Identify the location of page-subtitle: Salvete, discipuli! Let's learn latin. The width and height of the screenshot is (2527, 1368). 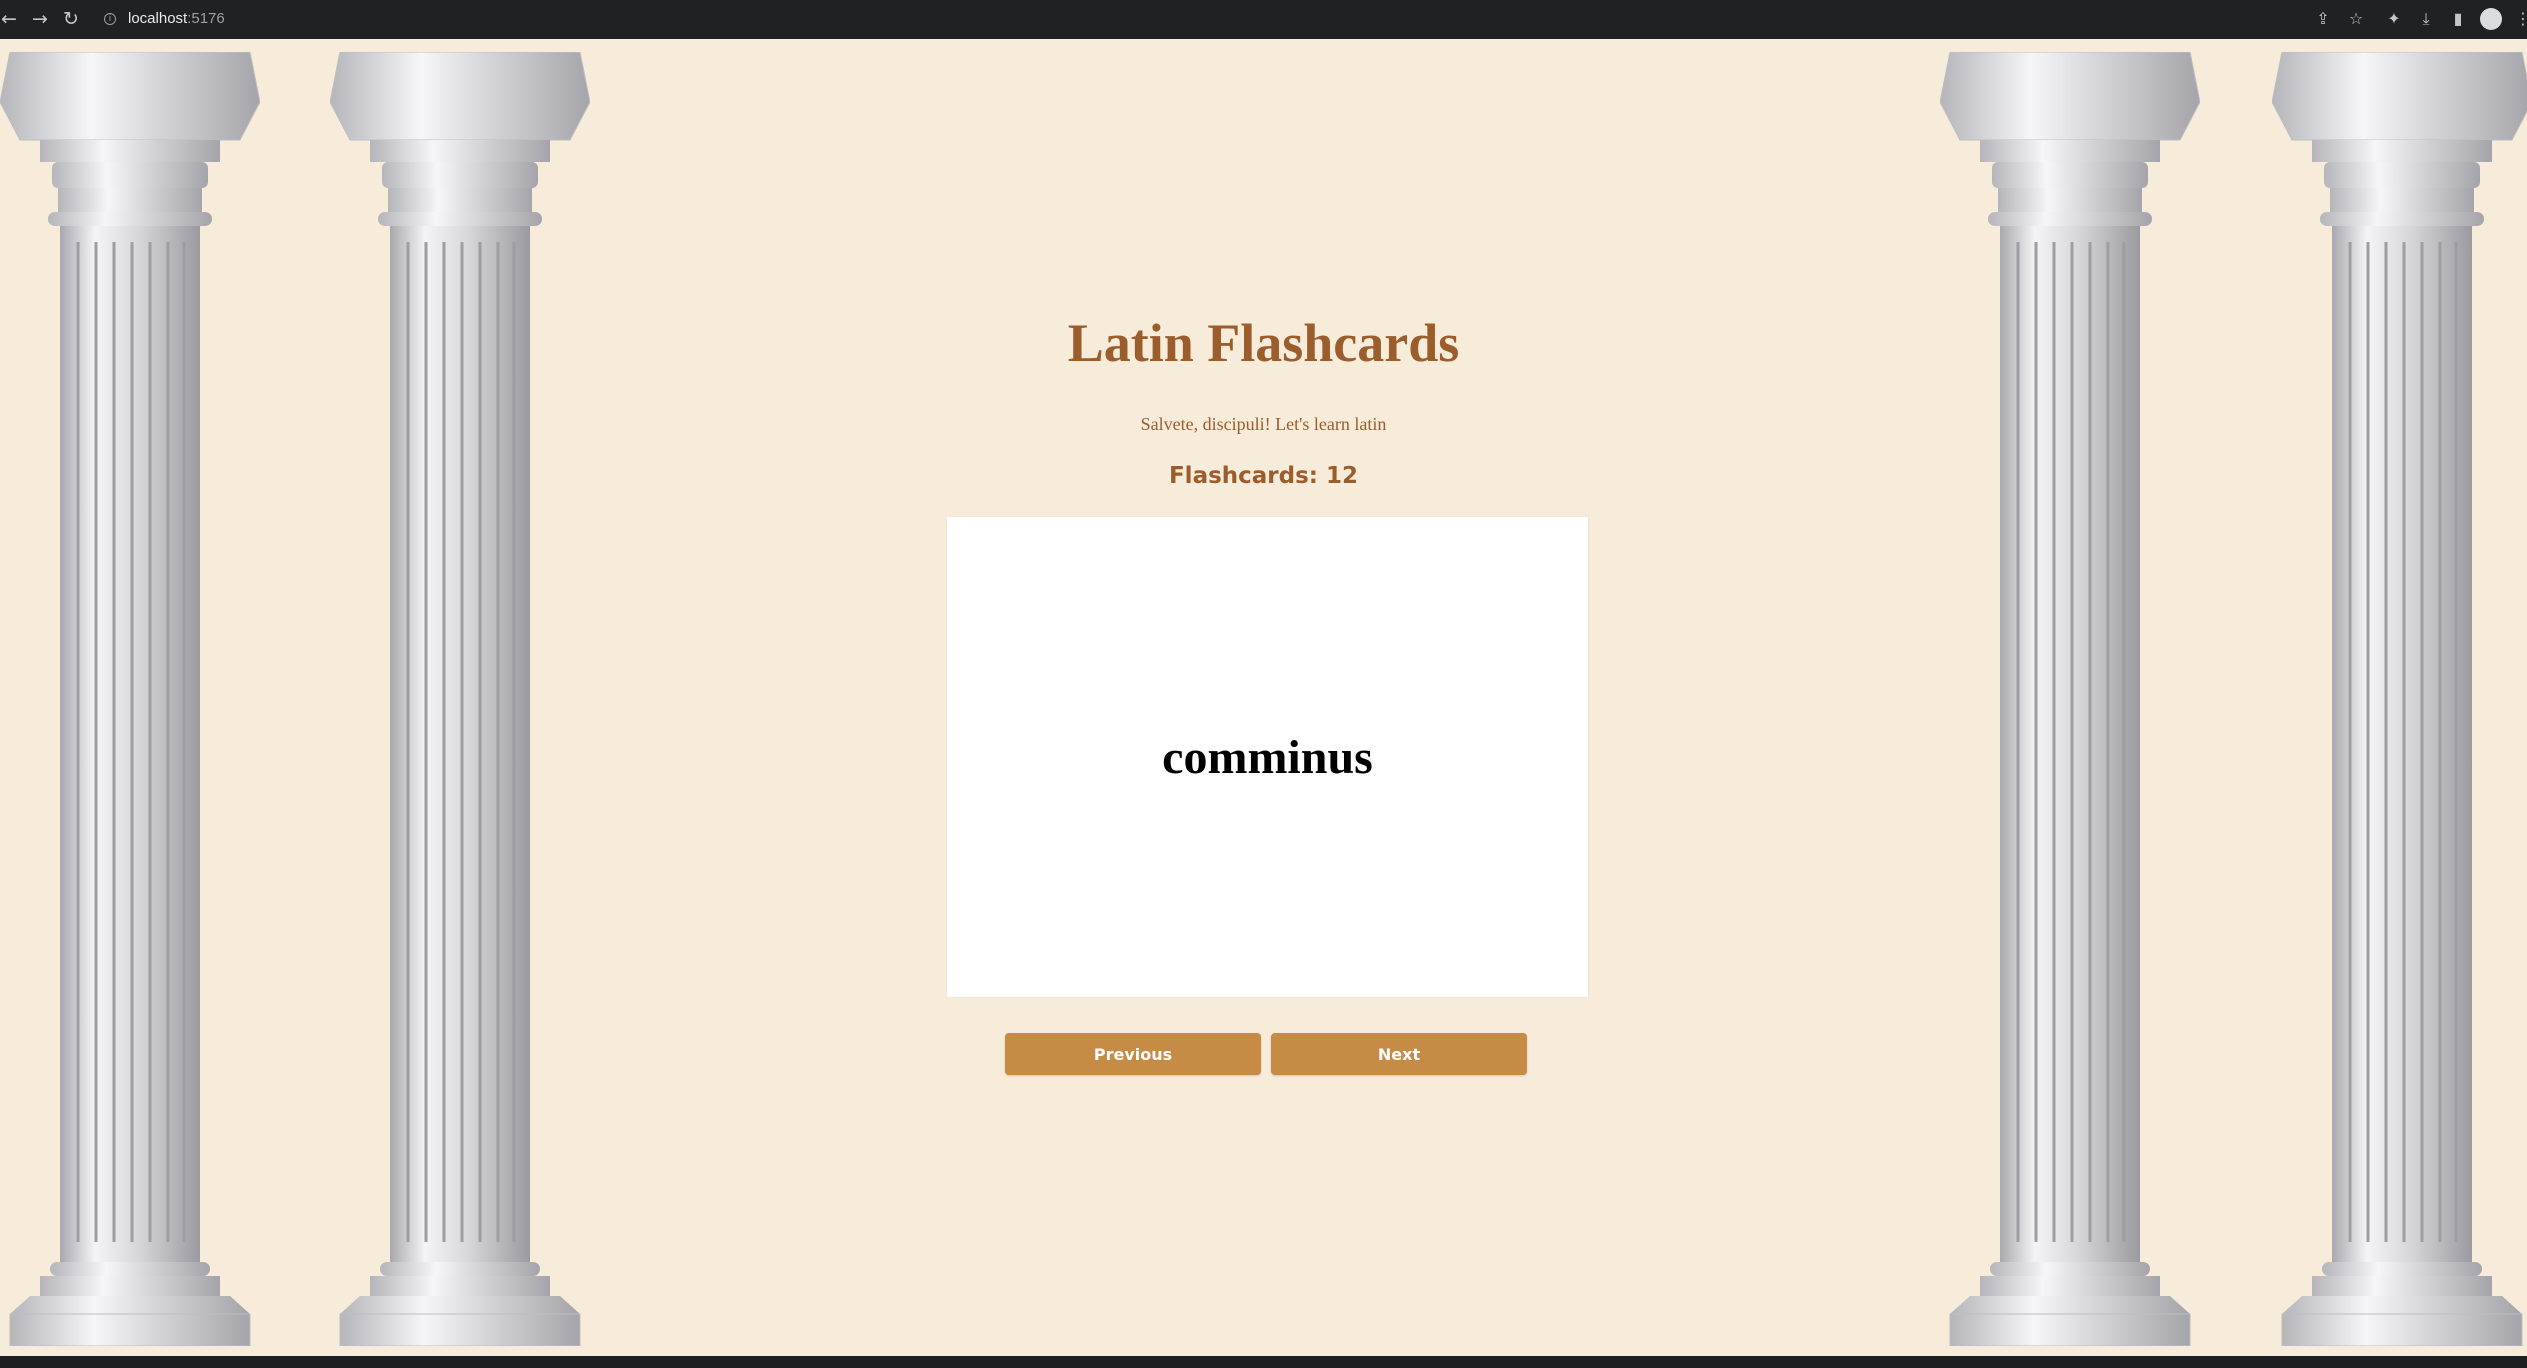
(1263, 424).